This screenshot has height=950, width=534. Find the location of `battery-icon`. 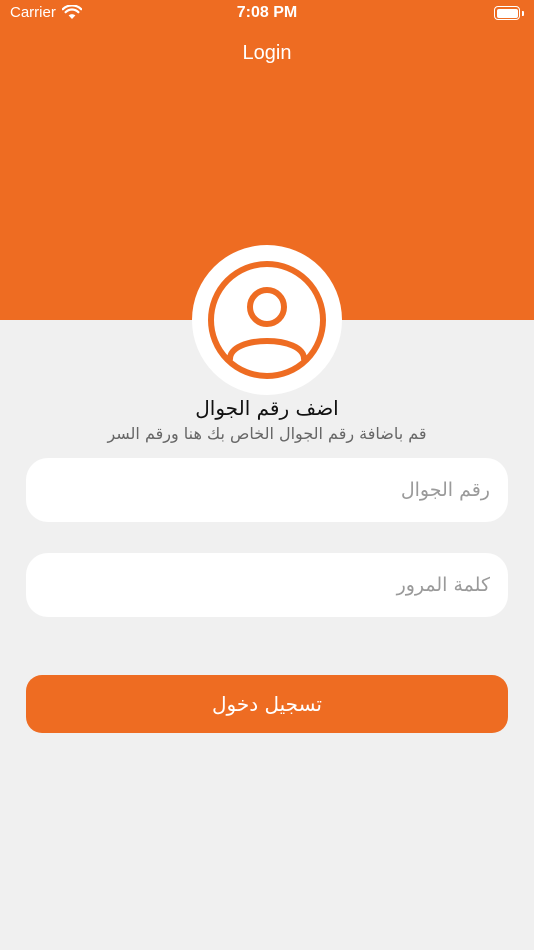

battery-icon is located at coordinates (509, 13).